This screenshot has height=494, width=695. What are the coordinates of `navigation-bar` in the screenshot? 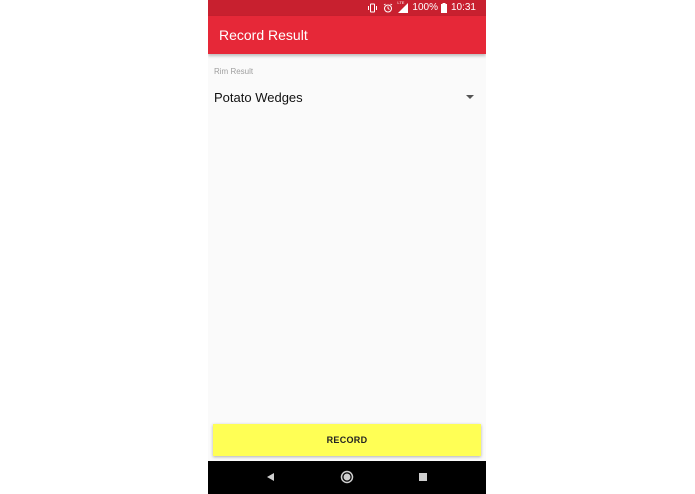 It's located at (347, 477).